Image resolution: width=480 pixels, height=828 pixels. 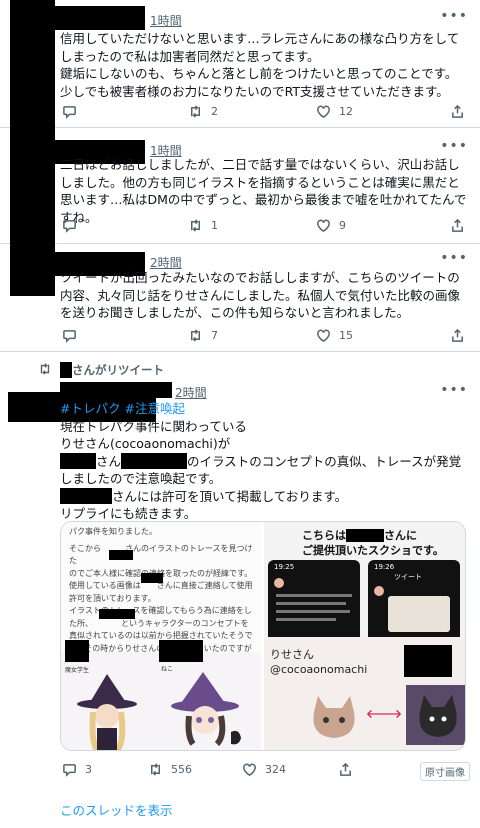 I want to click on retweet-button: 7, so click(x=203, y=335).